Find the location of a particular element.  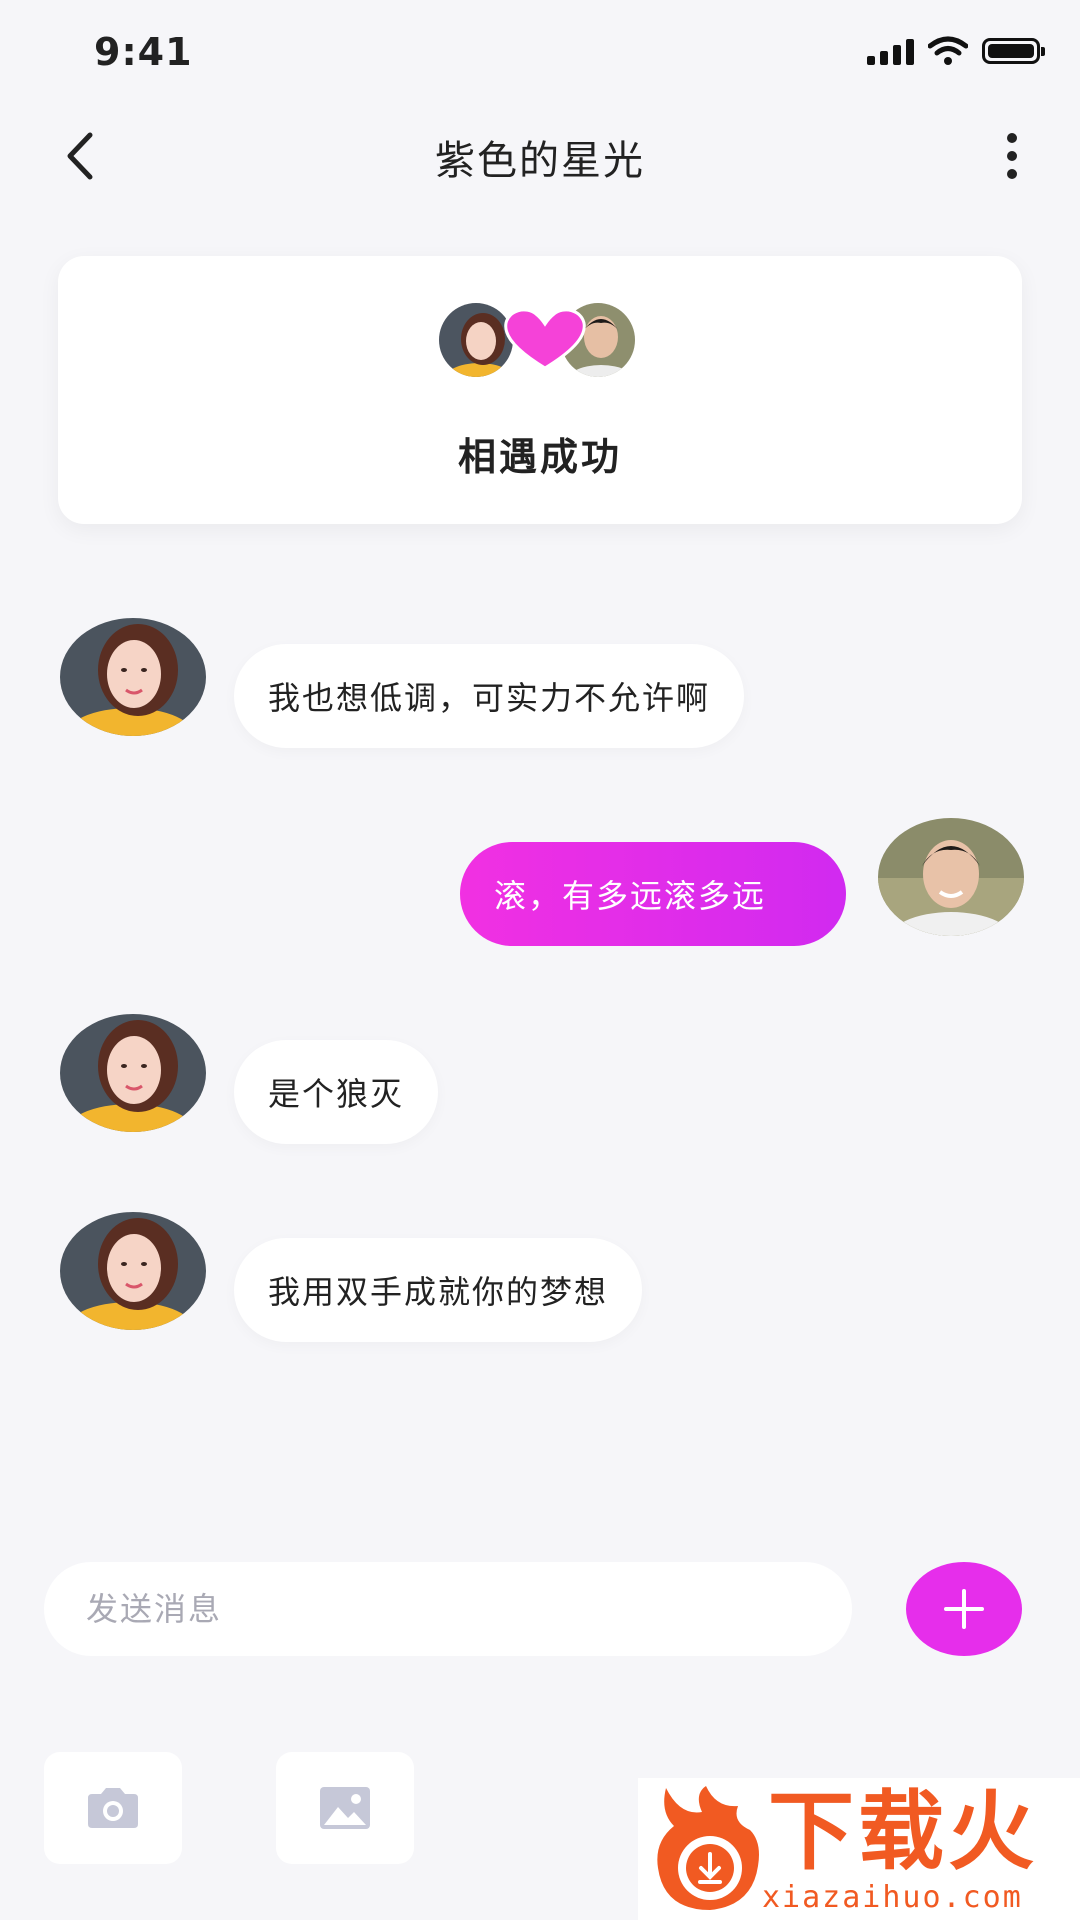

camera-button is located at coordinates (113, 1808).